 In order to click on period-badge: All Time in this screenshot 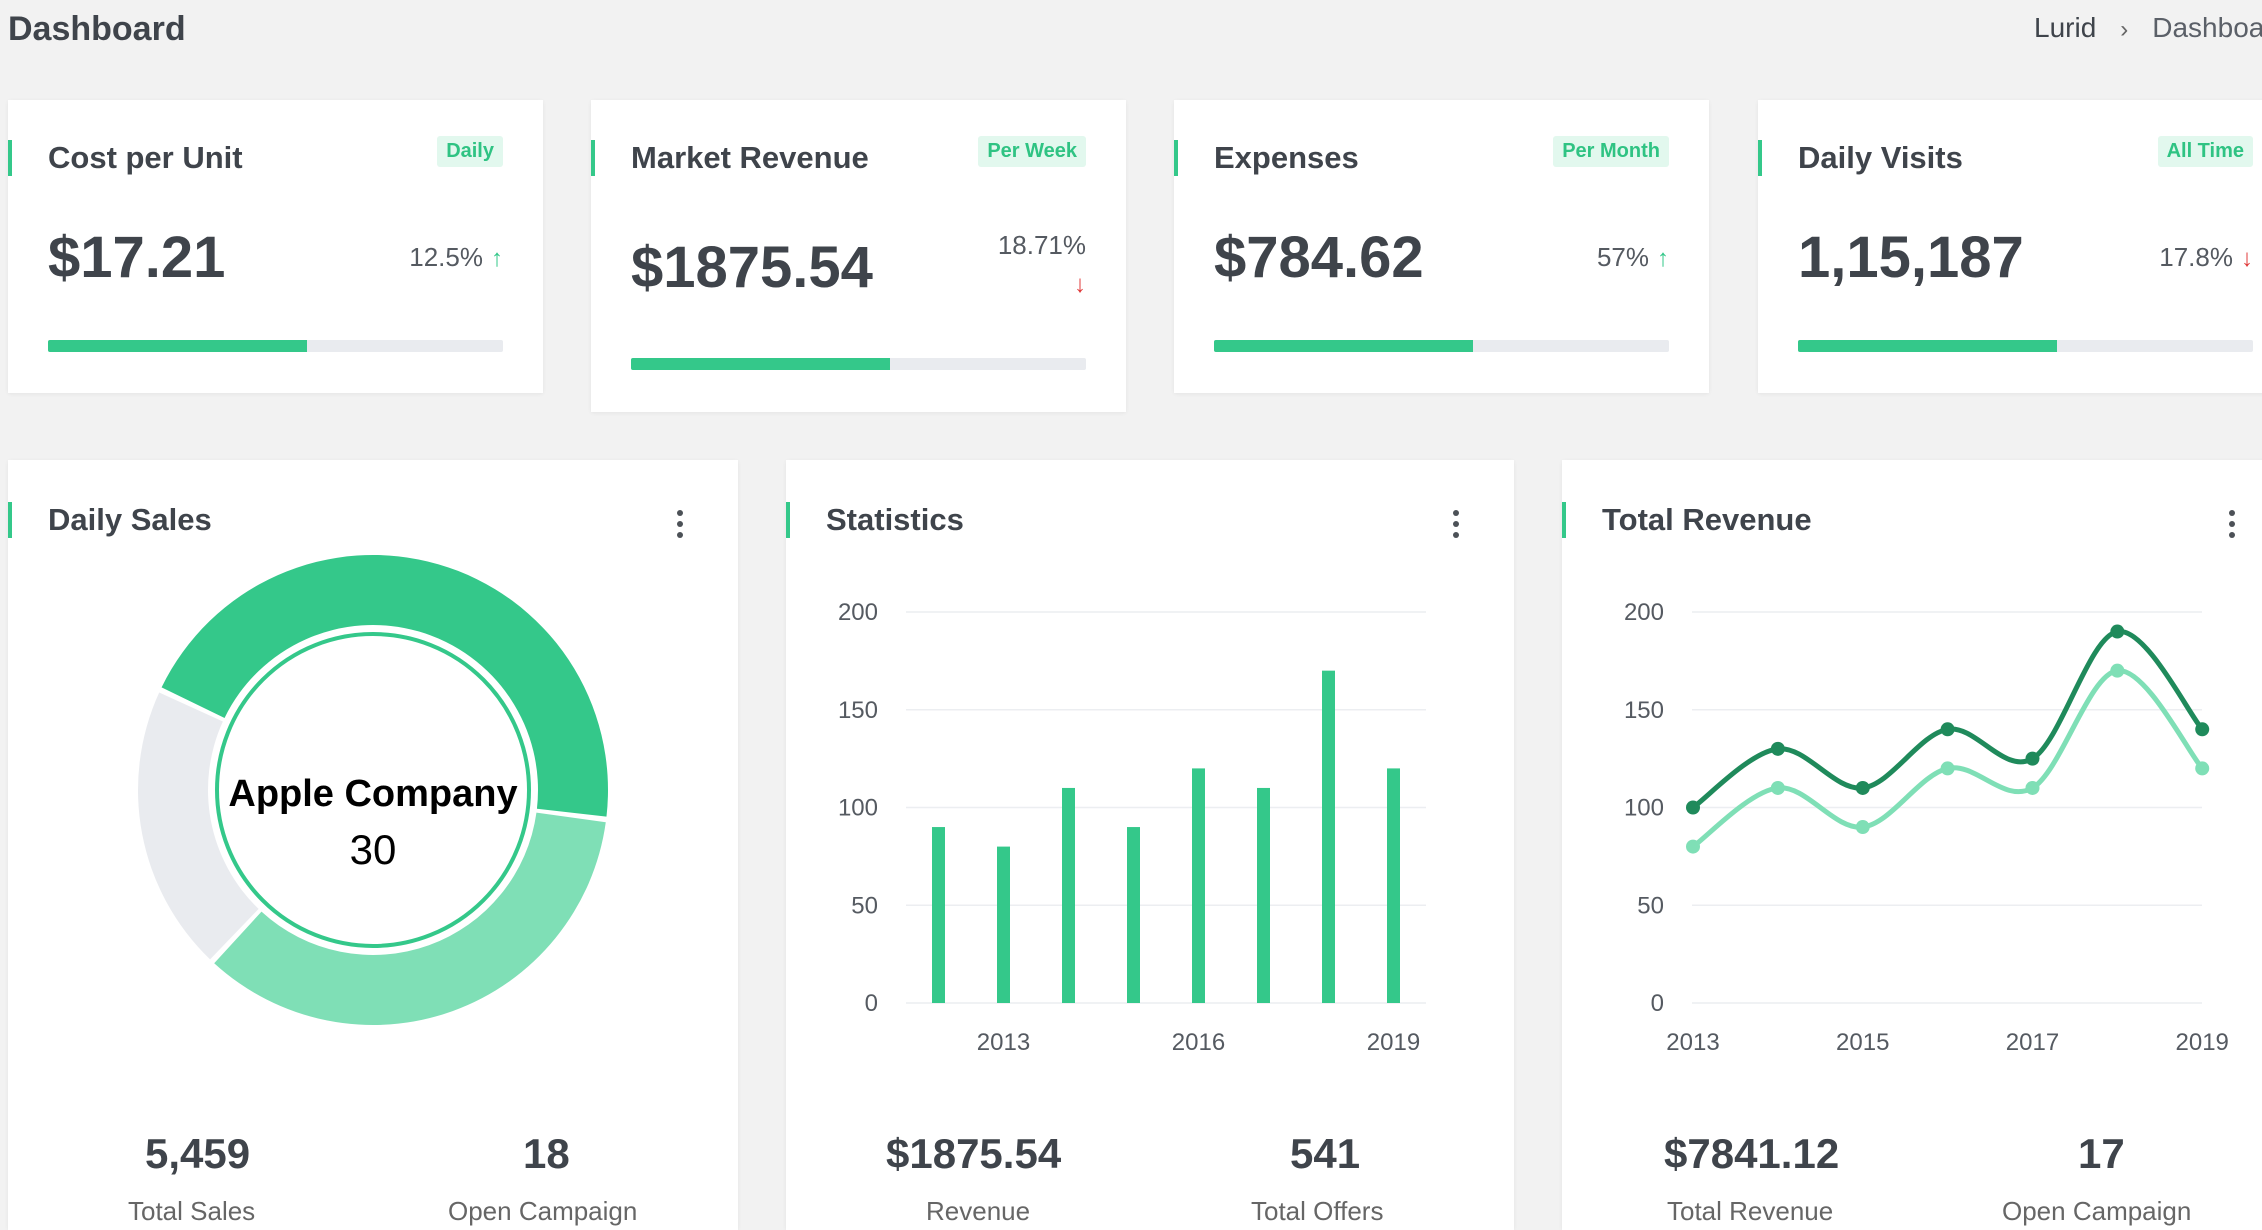, I will do `click(2205, 151)`.